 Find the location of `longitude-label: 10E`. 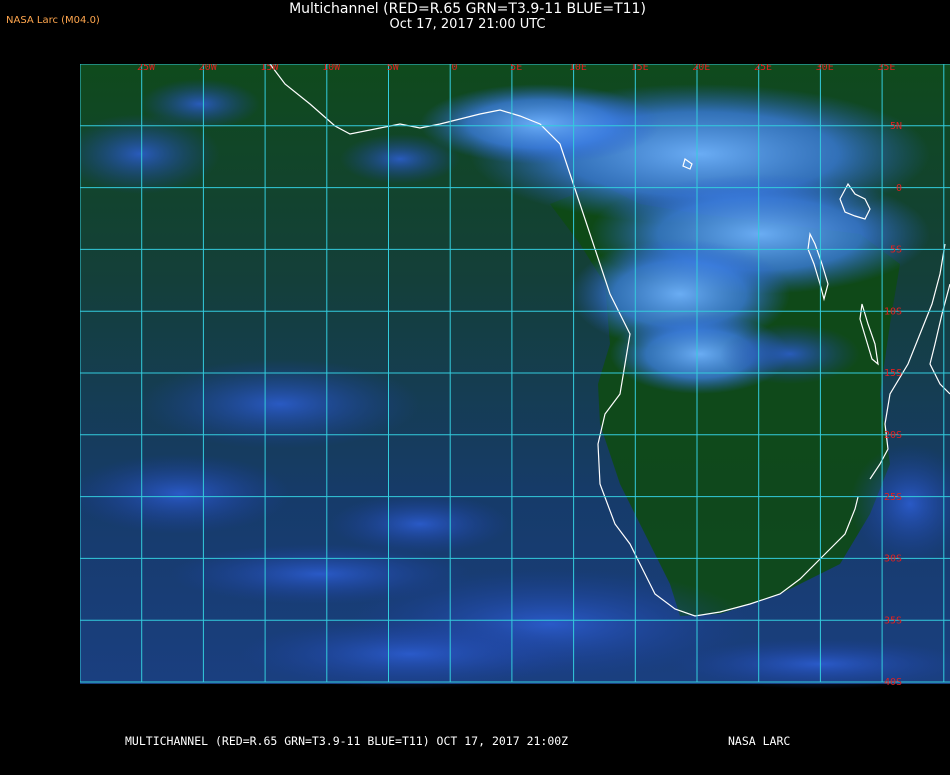

longitude-label: 10E is located at coordinates (578, 68).